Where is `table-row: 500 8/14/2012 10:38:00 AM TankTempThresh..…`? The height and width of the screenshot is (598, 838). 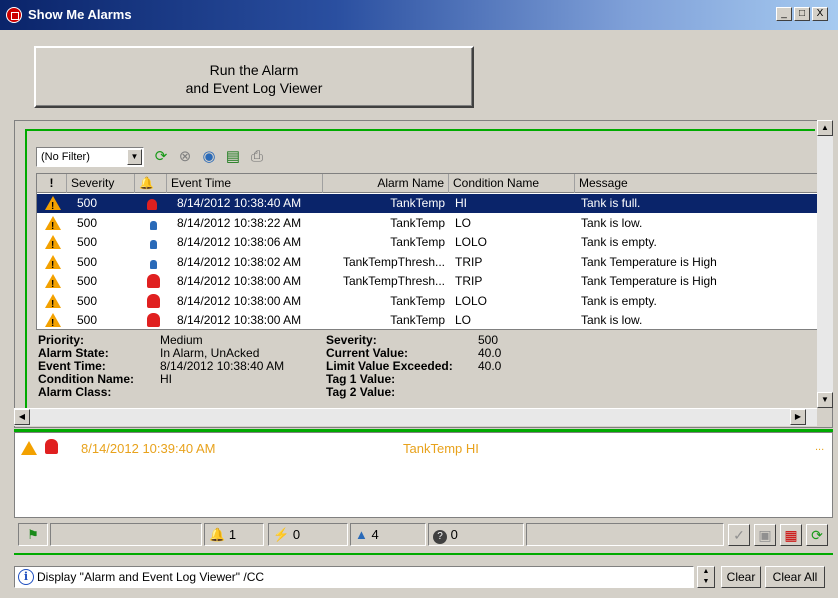
table-row: 500 8/14/2012 10:38:00 AM TankTempThresh..… is located at coordinates (427, 283).